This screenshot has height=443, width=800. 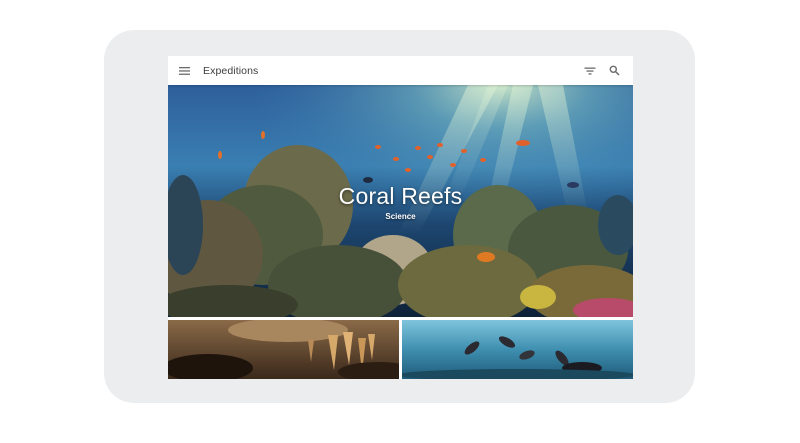 What do you see at coordinates (231, 70) in the screenshot?
I see `app-title: Expeditions` at bounding box center [231, 70].